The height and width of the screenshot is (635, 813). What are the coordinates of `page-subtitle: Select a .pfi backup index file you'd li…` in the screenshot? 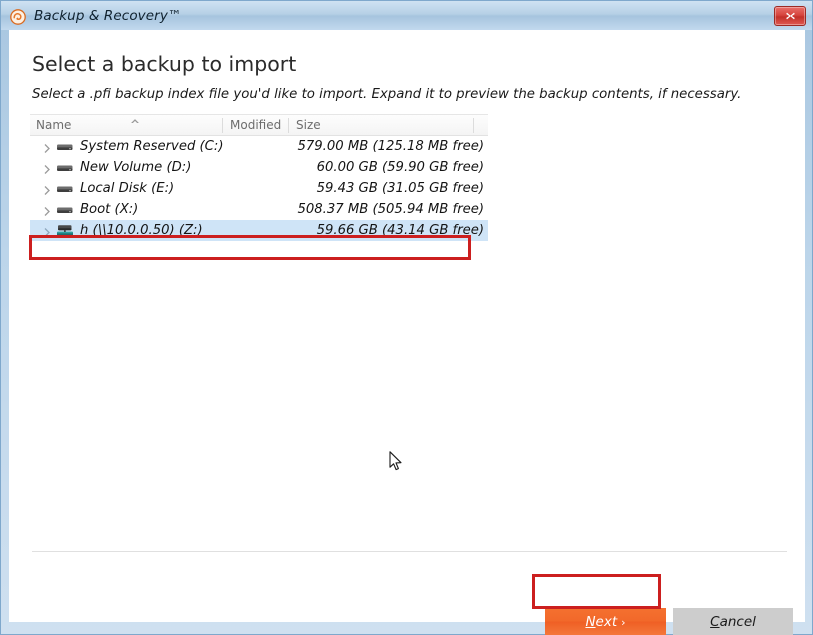 It's located at (387, 94).